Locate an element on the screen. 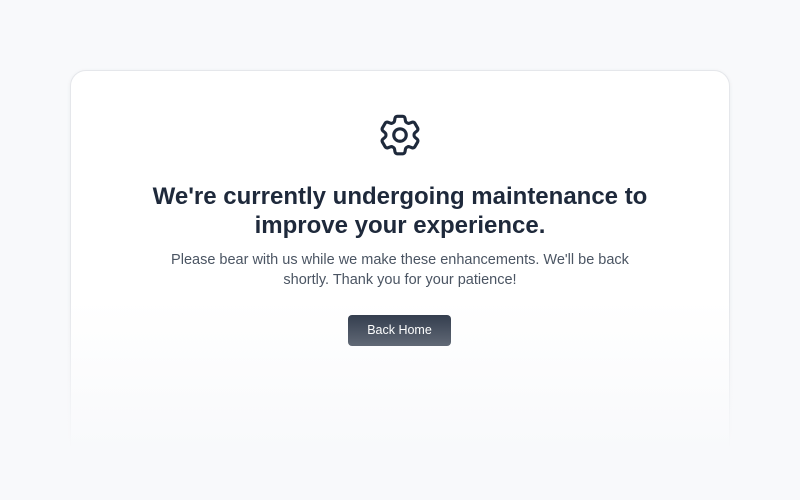 This screenshot has height=500, width=800. gear-icon is located at coordinates (400, 135).